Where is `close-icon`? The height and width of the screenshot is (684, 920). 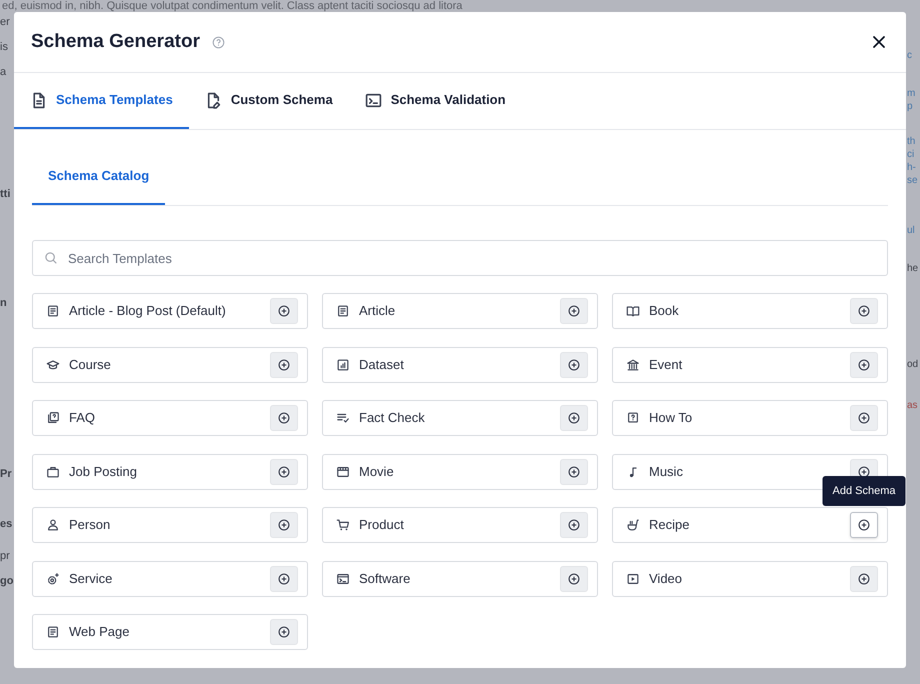
close-icon is located at coordinates (879, 42).